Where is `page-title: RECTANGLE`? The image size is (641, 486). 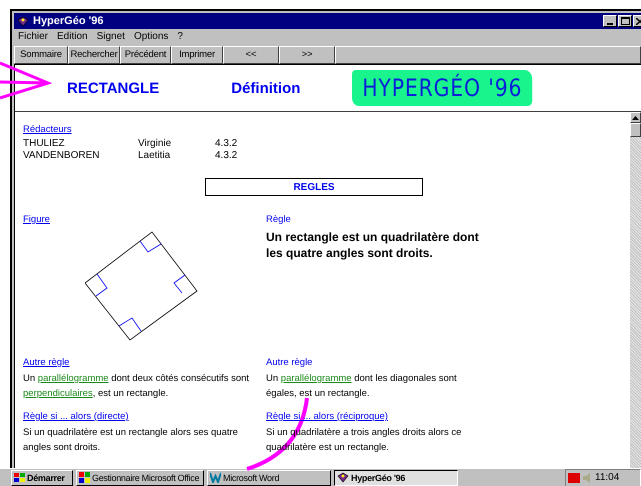
page-title: RECTANGLE is located at coordinates (113, 88).